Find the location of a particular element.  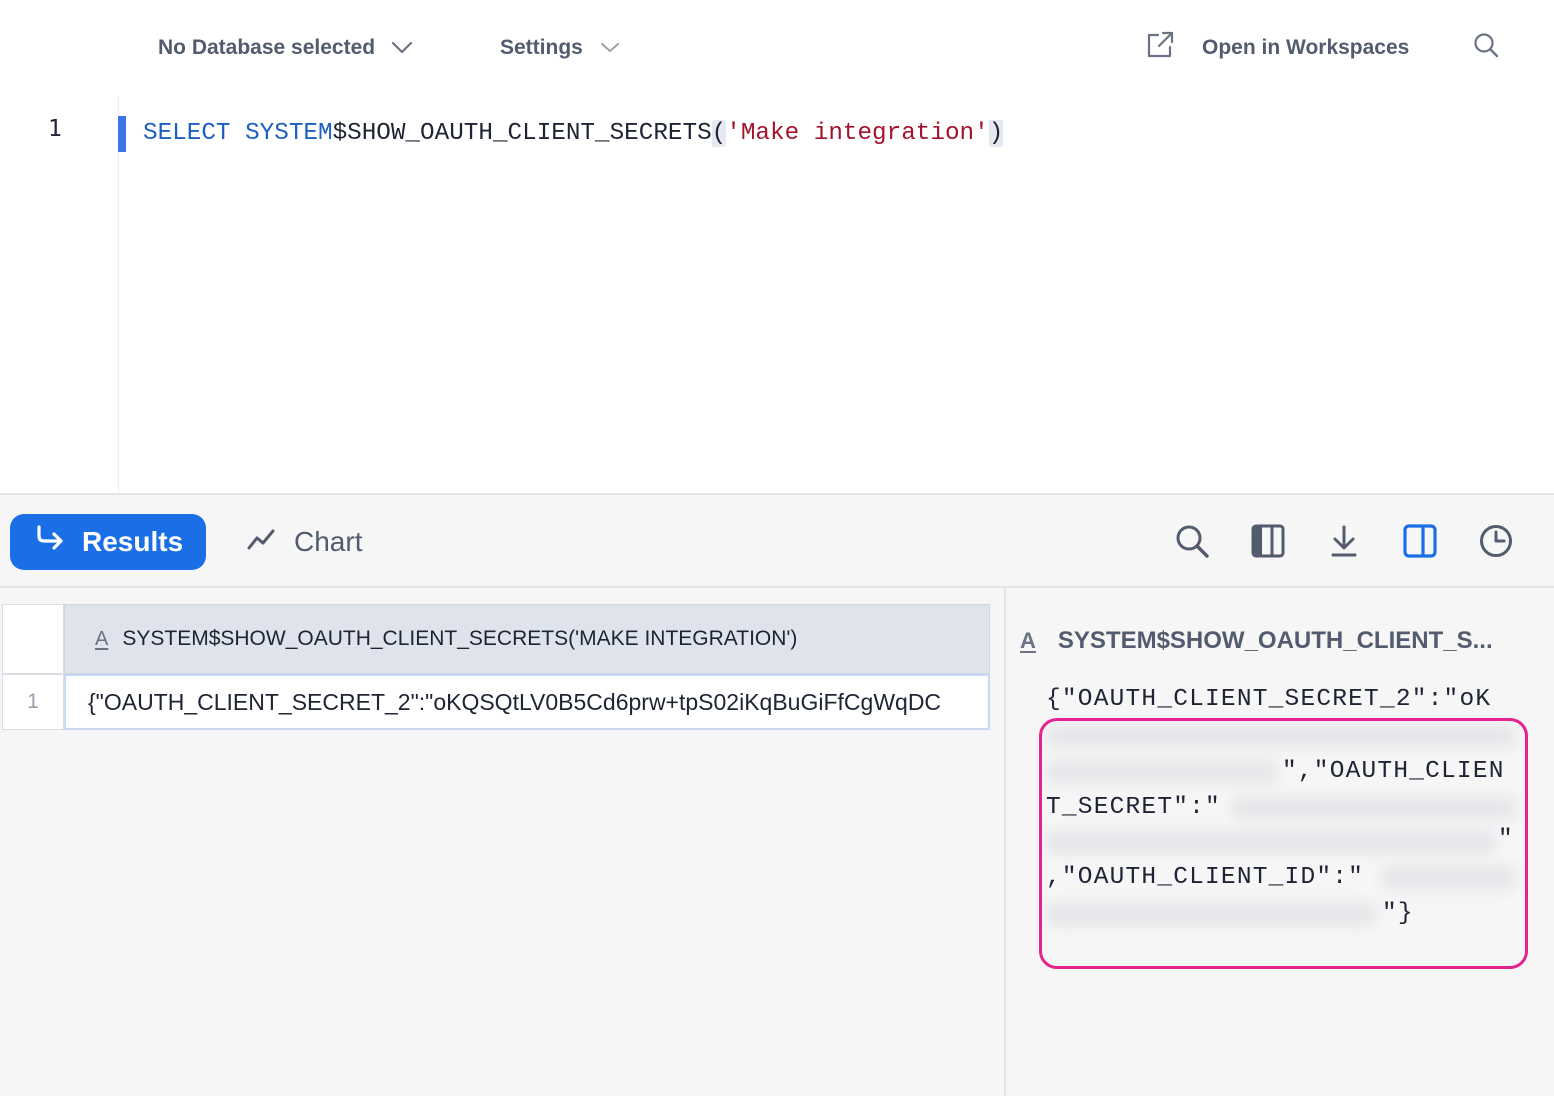

external-link-icon is located at coordinates (1160, 48).